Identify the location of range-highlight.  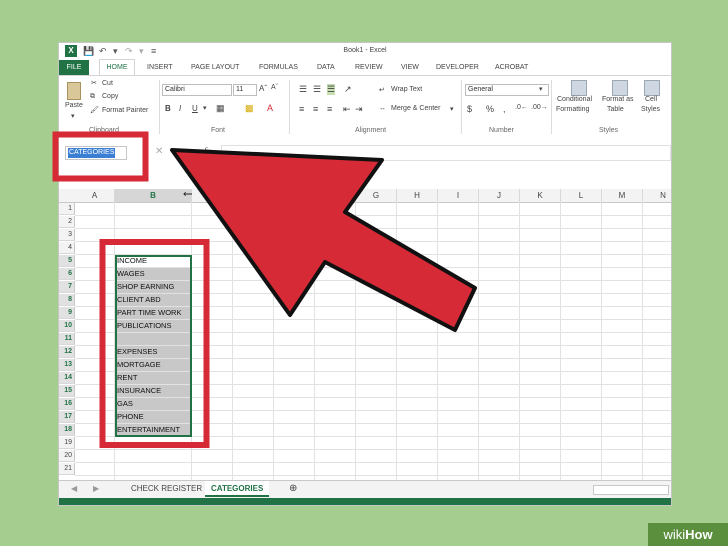
(154, 343).